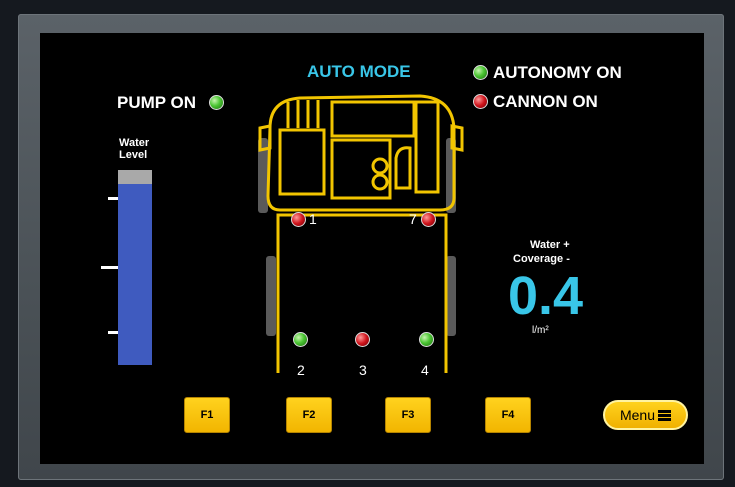 This screenshot has width=735, height=487. What do you see at coordinates (113, 332) in the screenshot?
I see `water-level-tick-low` at bounding box center [113, 332].